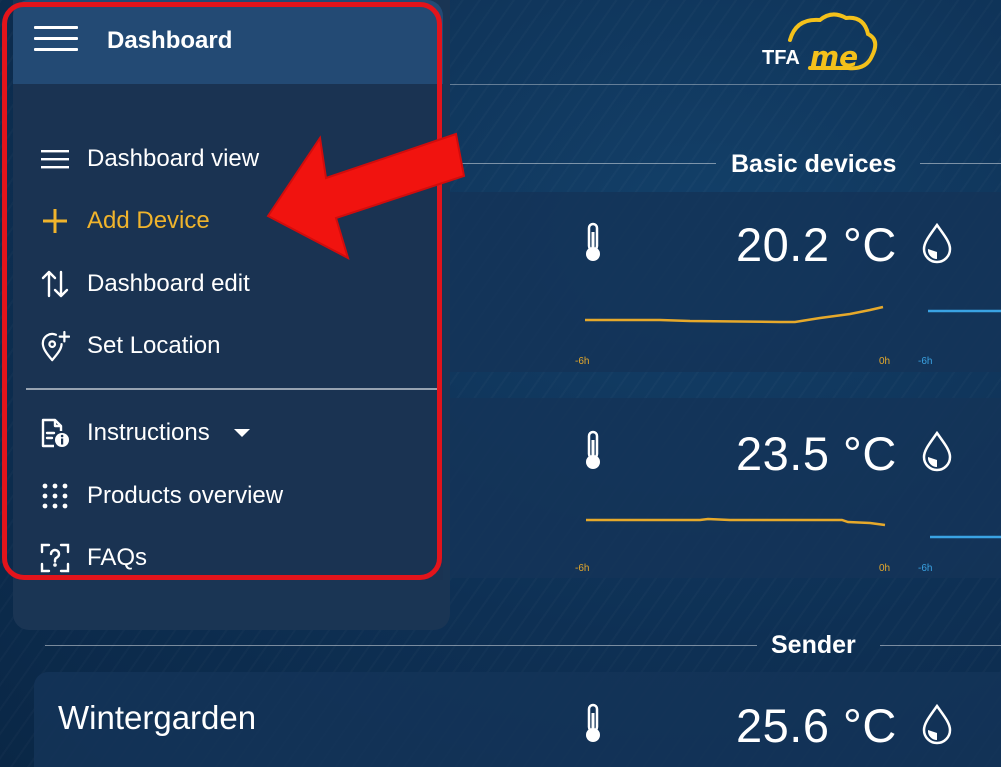 The height and width of the screenshot is (767, 1001). What do you see at coordinates (813, 645) in the screenshot?
I see `section-title-sender: Sender` at bounding box center [813, 645].